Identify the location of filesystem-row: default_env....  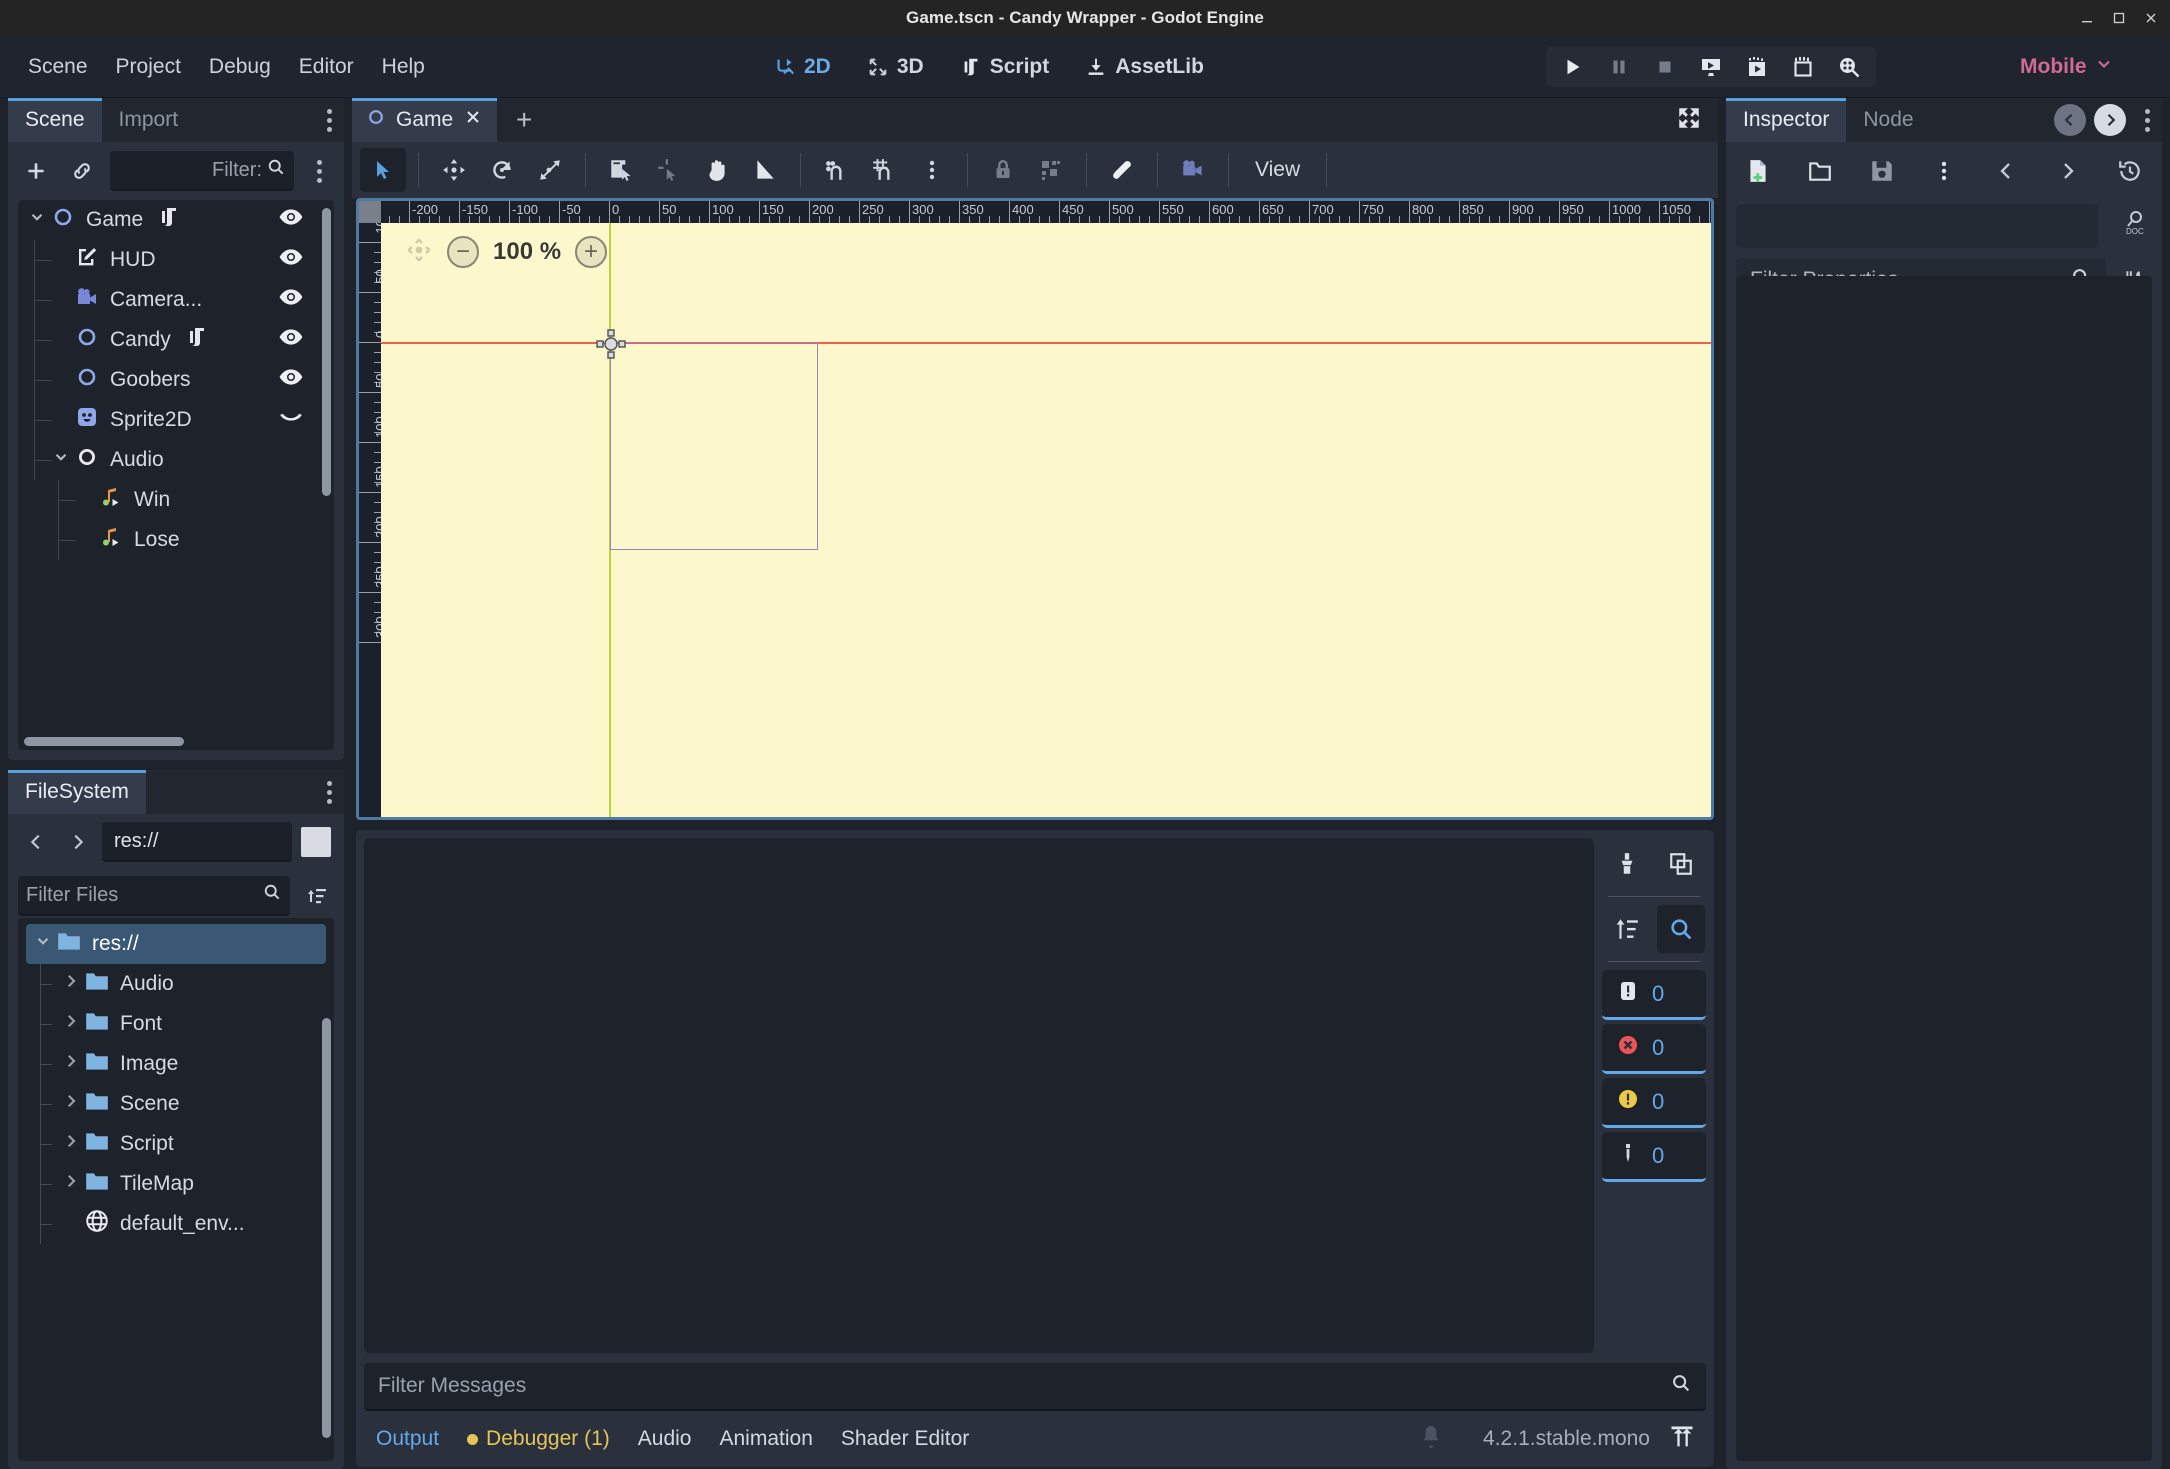
(176, 1224).